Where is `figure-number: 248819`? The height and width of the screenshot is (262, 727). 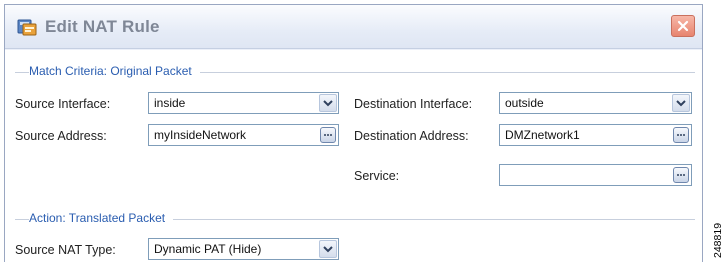
figure-number: 248819 is located at coordinates (717, 240).